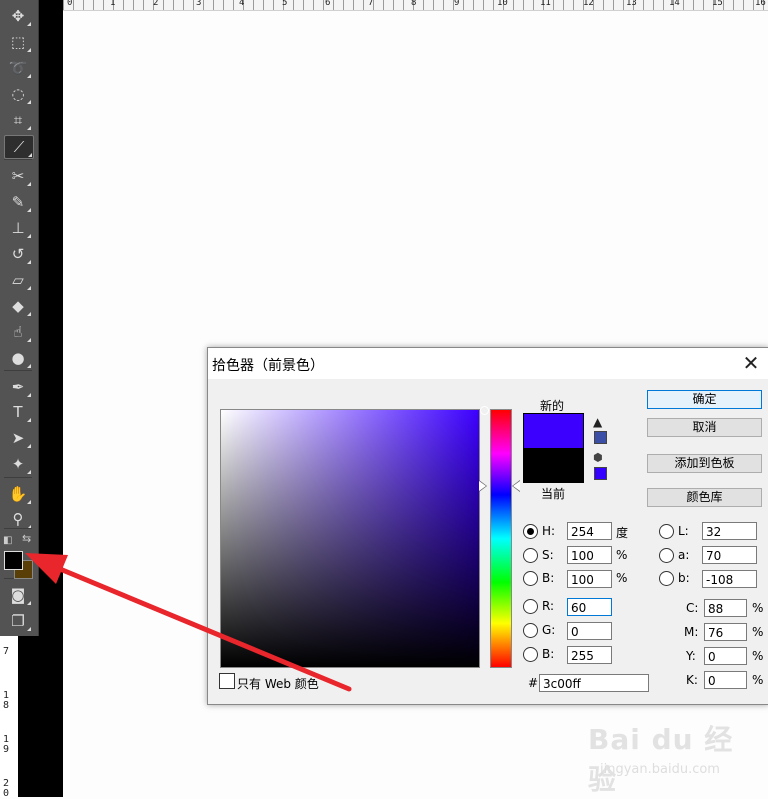  I want to click on history-brush-icon: ↺, so click(18, 254).